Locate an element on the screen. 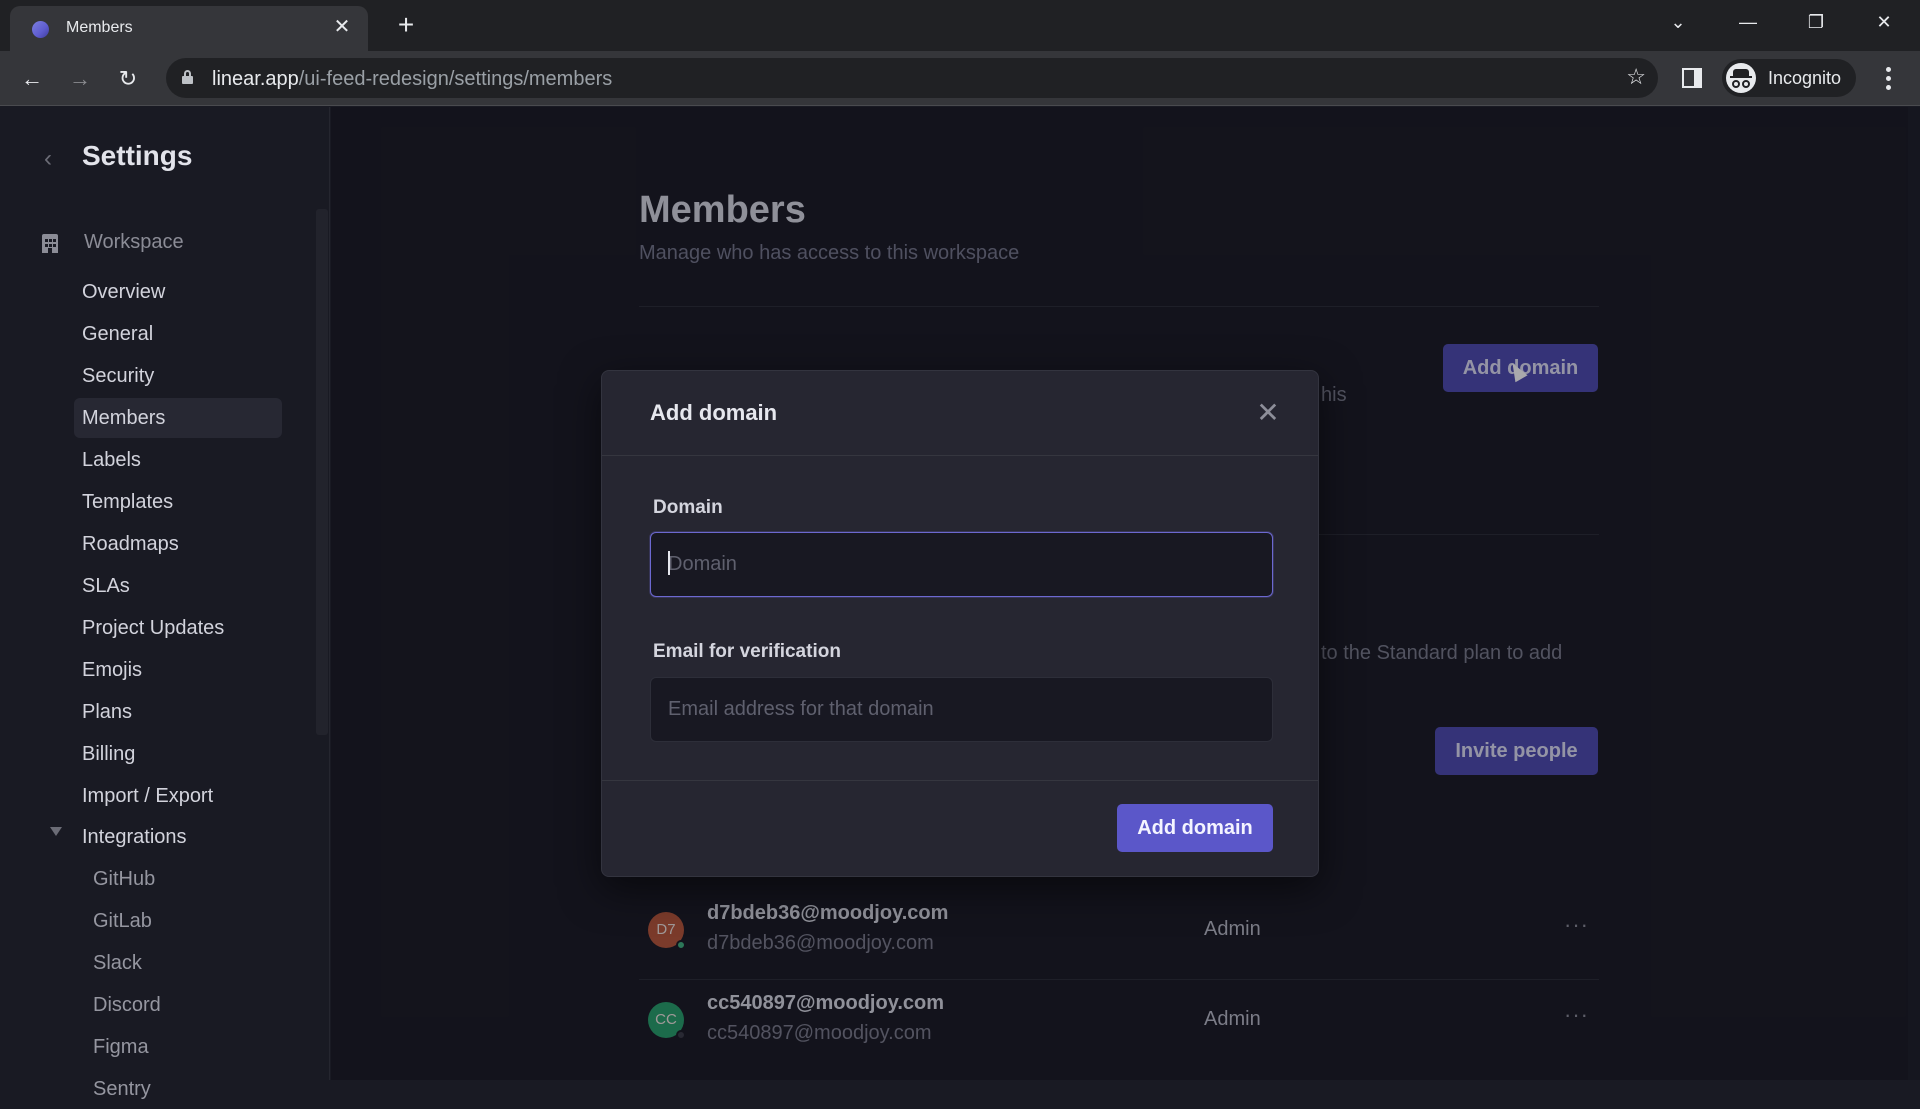 Image resolution: width=1920 pixels, height=1109 pixels. sidebar-item-label: Roadmaps is located at coordinates (130, 544).